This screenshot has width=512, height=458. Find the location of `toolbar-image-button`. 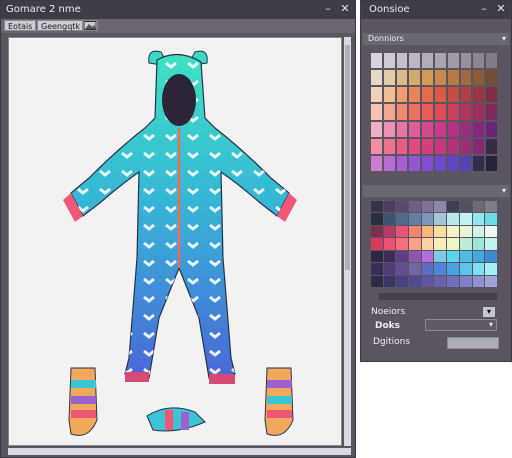

toolbar-image-button is located at coordinates (90, 25).